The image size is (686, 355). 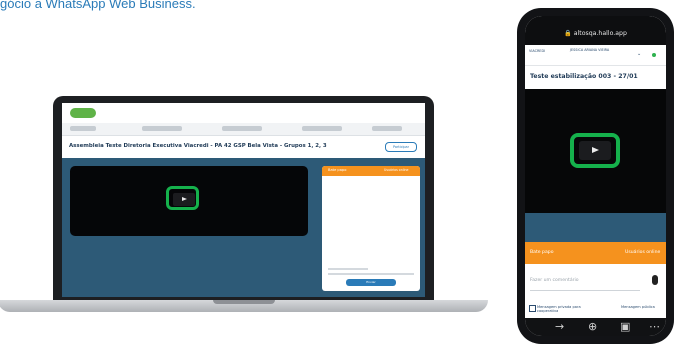 I want to click on status-left: VIACREDI, so click(x=537, y=51).